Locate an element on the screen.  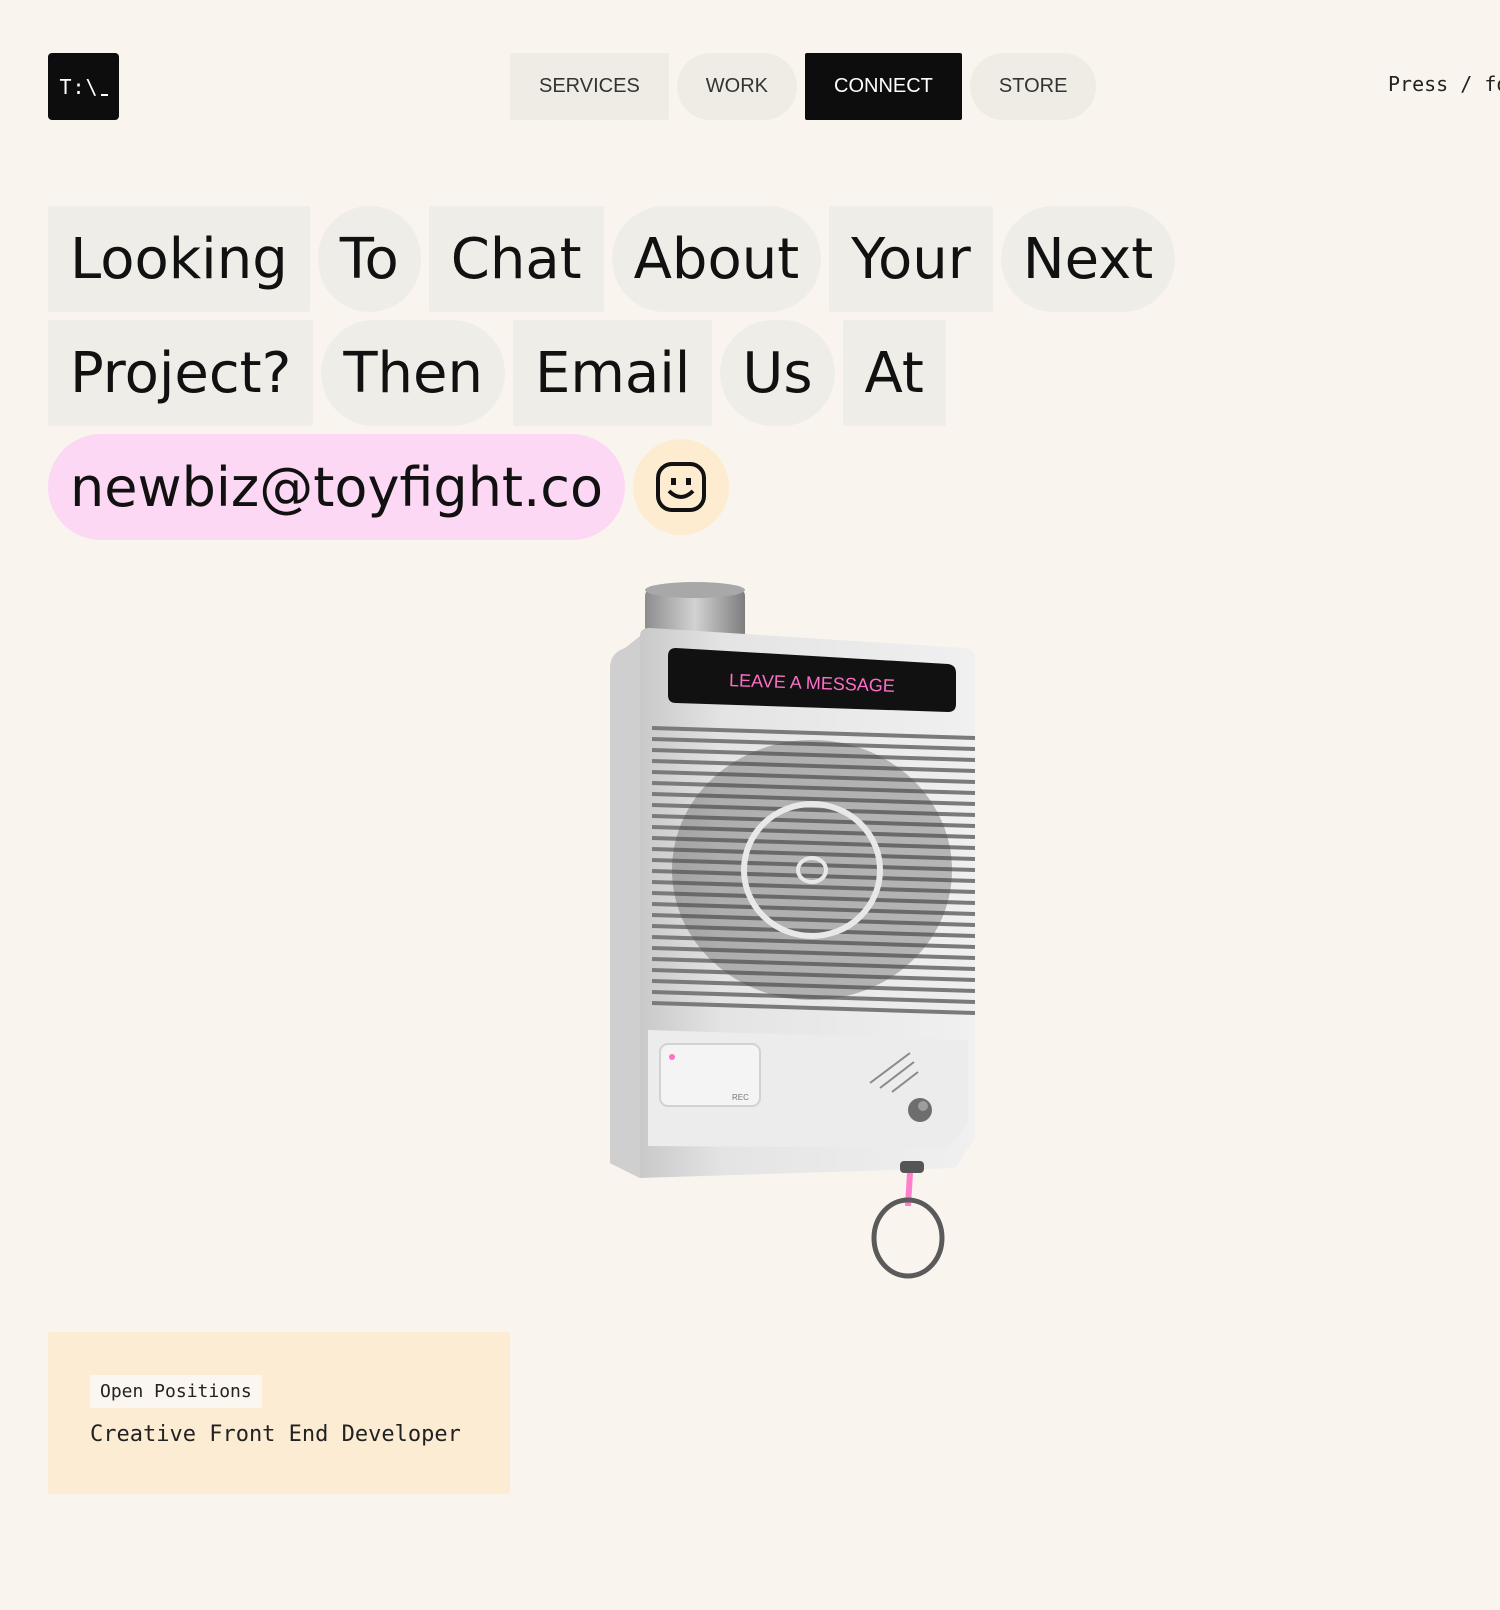
headline-row-2: Project? Then Email Us At is located at coordinates (648, 373).